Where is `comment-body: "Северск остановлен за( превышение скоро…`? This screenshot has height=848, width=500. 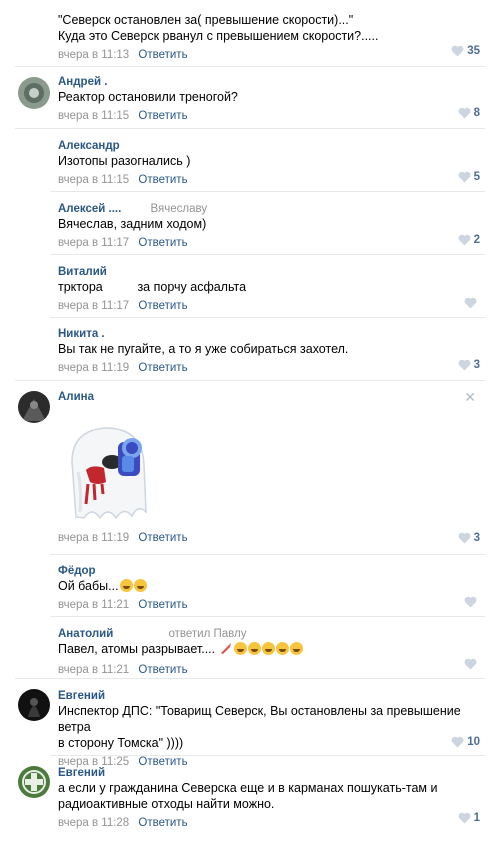
comment-body: "Северск остановлен за( превышение скоро… is located at coordinates (269, 37).